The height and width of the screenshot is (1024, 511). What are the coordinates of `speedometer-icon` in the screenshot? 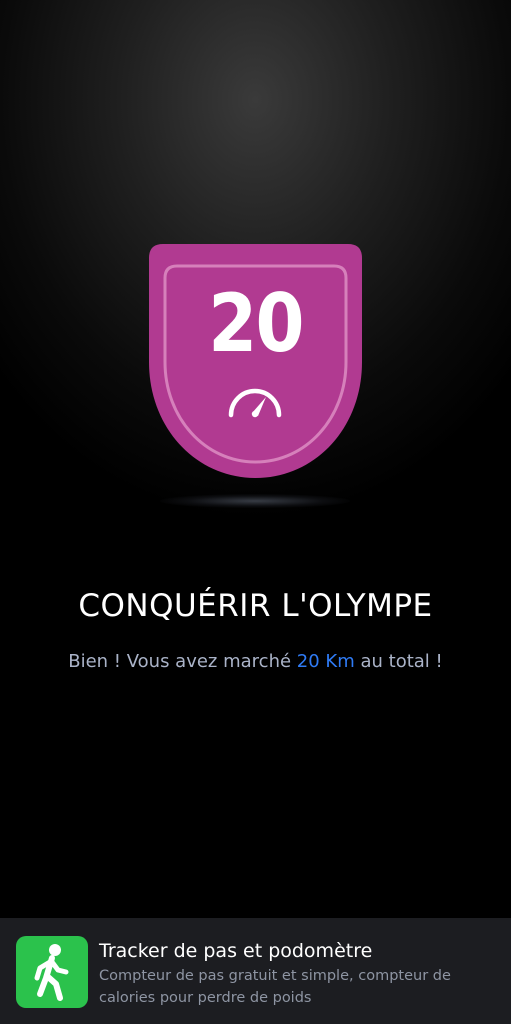 It's located at (255, 403).